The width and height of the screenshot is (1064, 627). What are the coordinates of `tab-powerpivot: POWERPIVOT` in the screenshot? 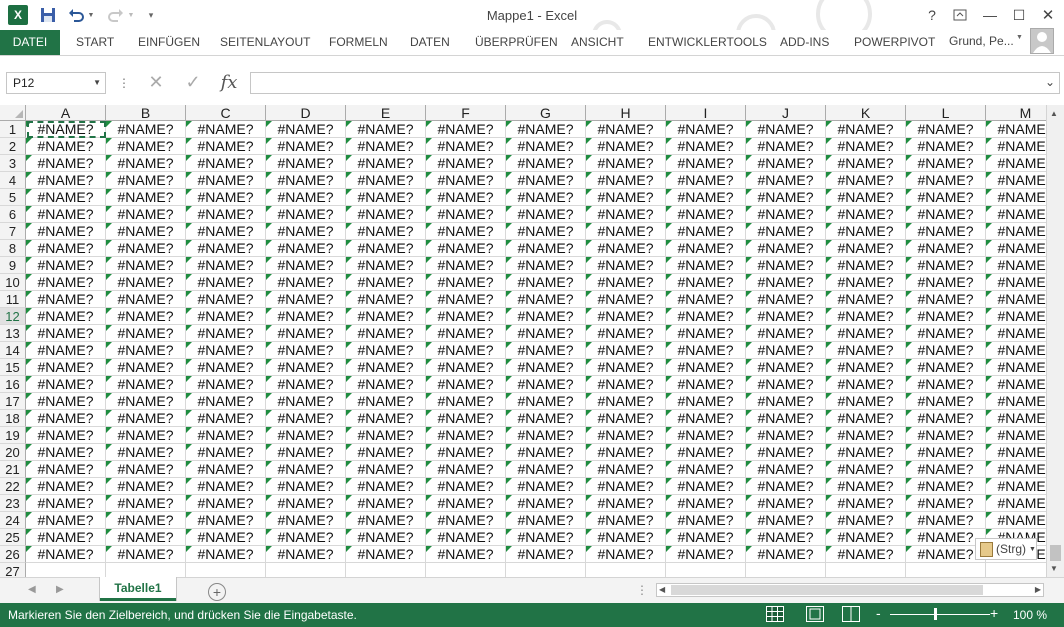 It's located at (894, 42).